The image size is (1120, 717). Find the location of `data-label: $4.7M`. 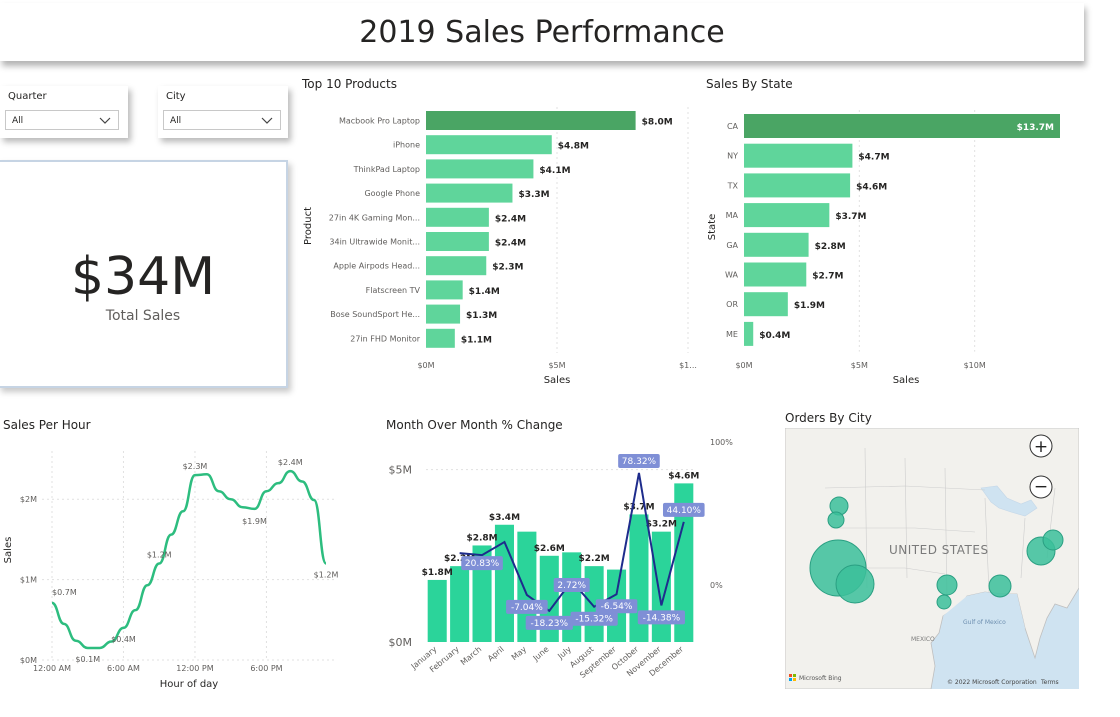

data-label: $4.7M is located at coordinates (873, 158).